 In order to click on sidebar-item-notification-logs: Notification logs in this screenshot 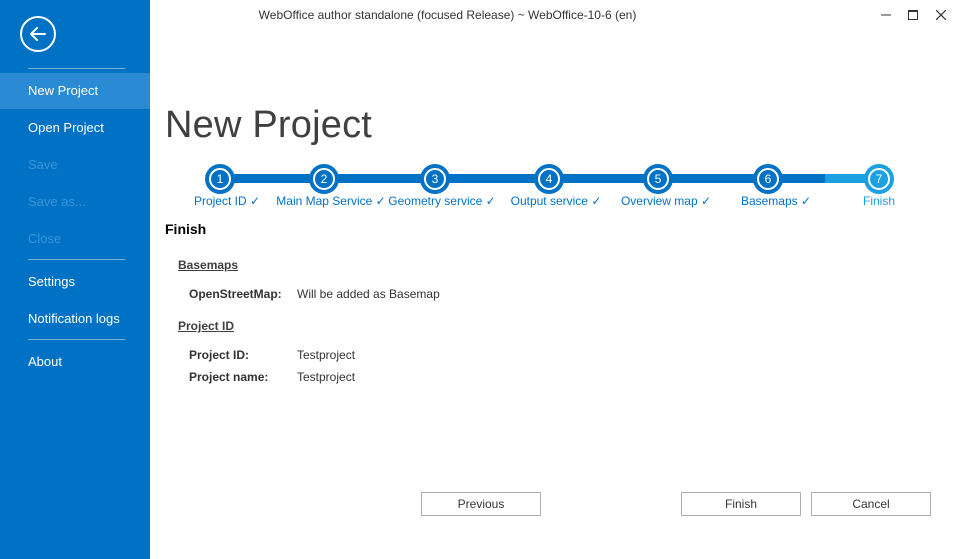, I will do `click(75, 319)`.